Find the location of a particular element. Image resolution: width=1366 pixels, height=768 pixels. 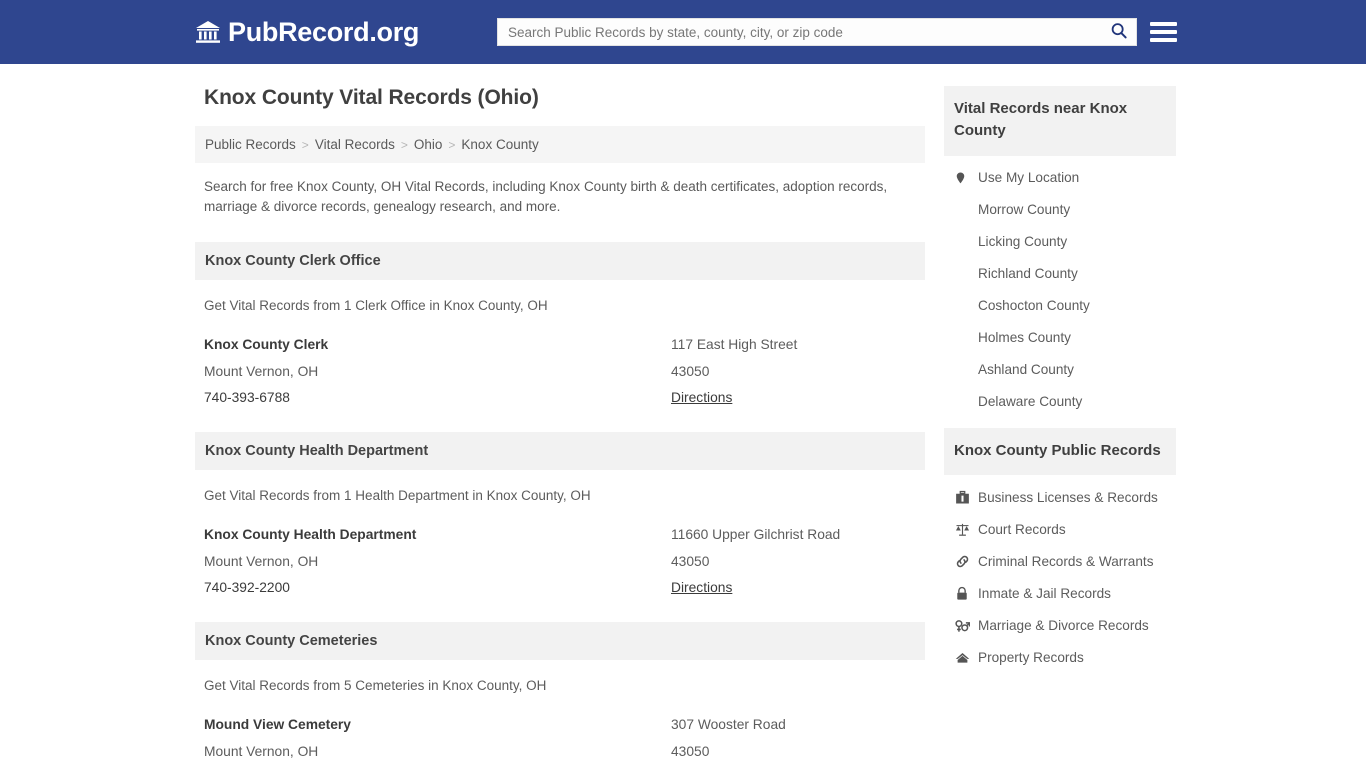

sidebar-item-label: Property Records is located at coordinates (1031, 657).